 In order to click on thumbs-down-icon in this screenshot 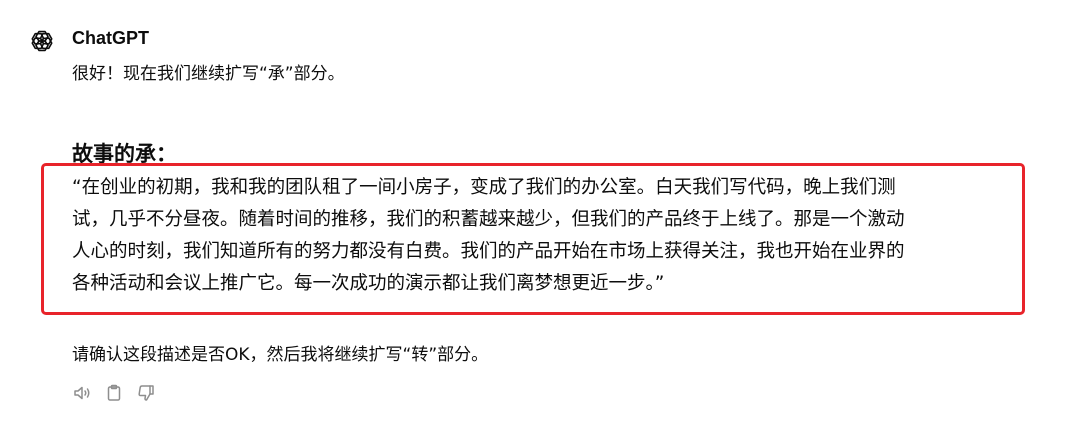, I will do `click(146, 393)`.